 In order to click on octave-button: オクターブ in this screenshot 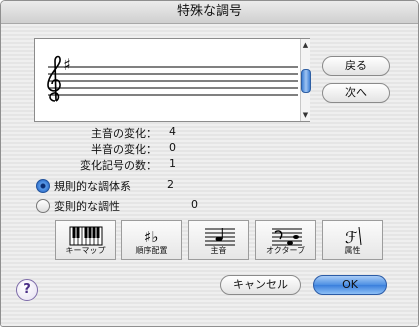, I will do `click(285, 240)`.